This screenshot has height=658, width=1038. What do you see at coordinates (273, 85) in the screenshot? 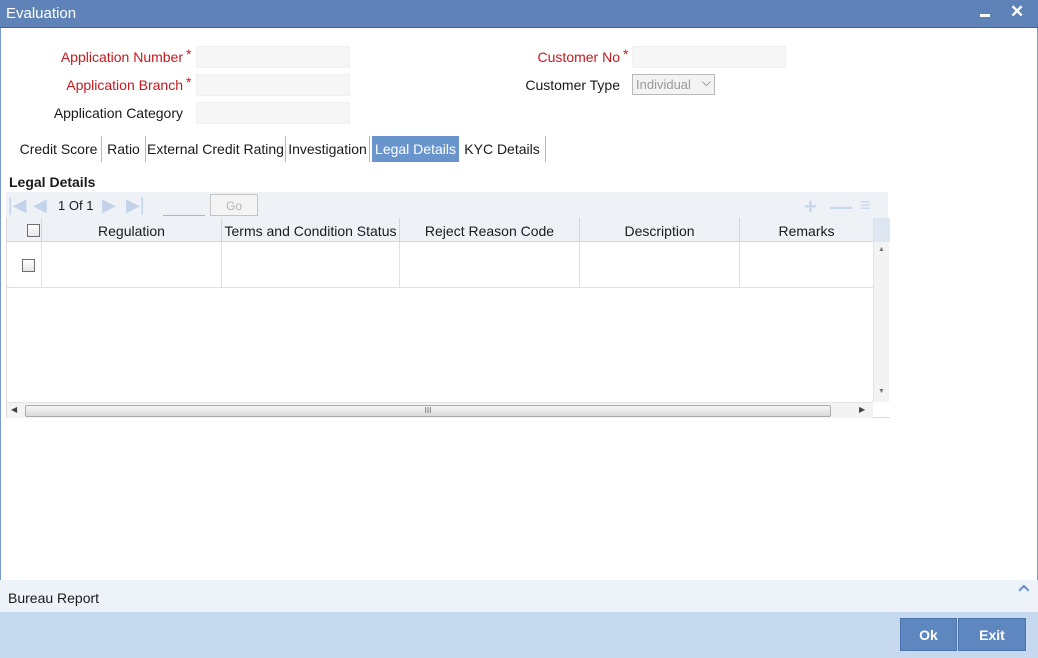
I see `application-branch-input` at bounding box center [273, 85].